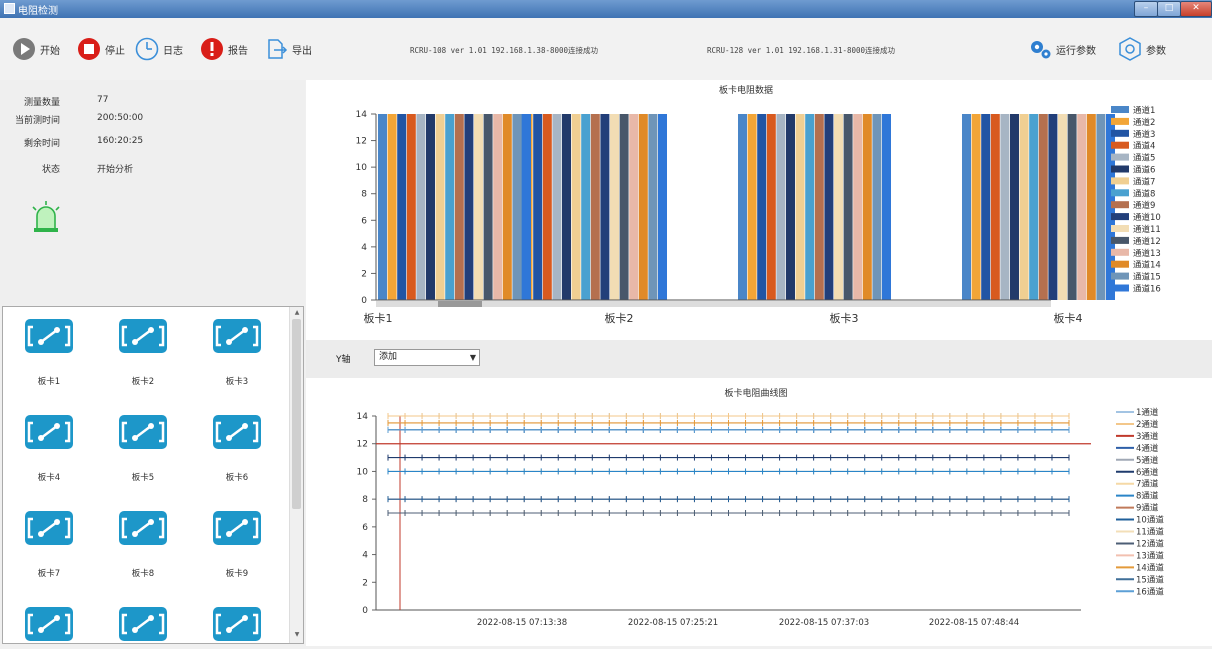  I want to click on board-card: 板卡2, so click(143, 352).